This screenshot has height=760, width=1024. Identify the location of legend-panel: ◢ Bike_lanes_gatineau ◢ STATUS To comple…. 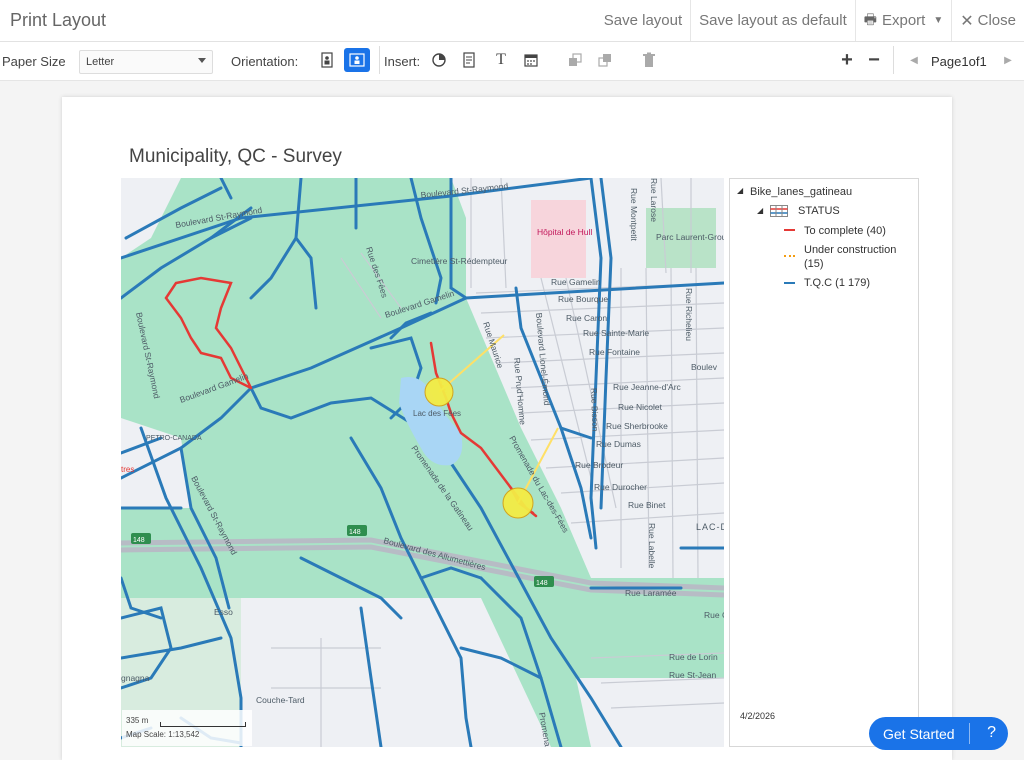
(824, 462).